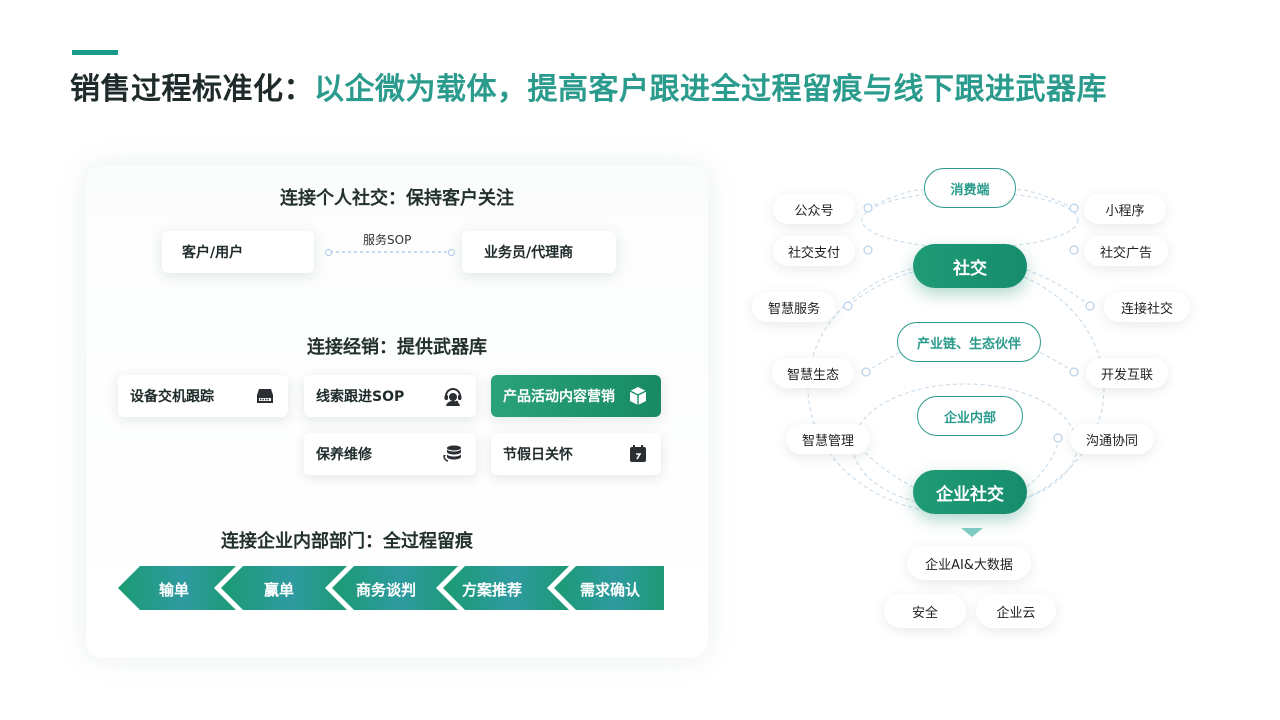 This screenshot has height=720, width=1280. Describe the element at coordinates (970, 188) in the screenshot. I see `consumer-end-node: 消费端` at that location.